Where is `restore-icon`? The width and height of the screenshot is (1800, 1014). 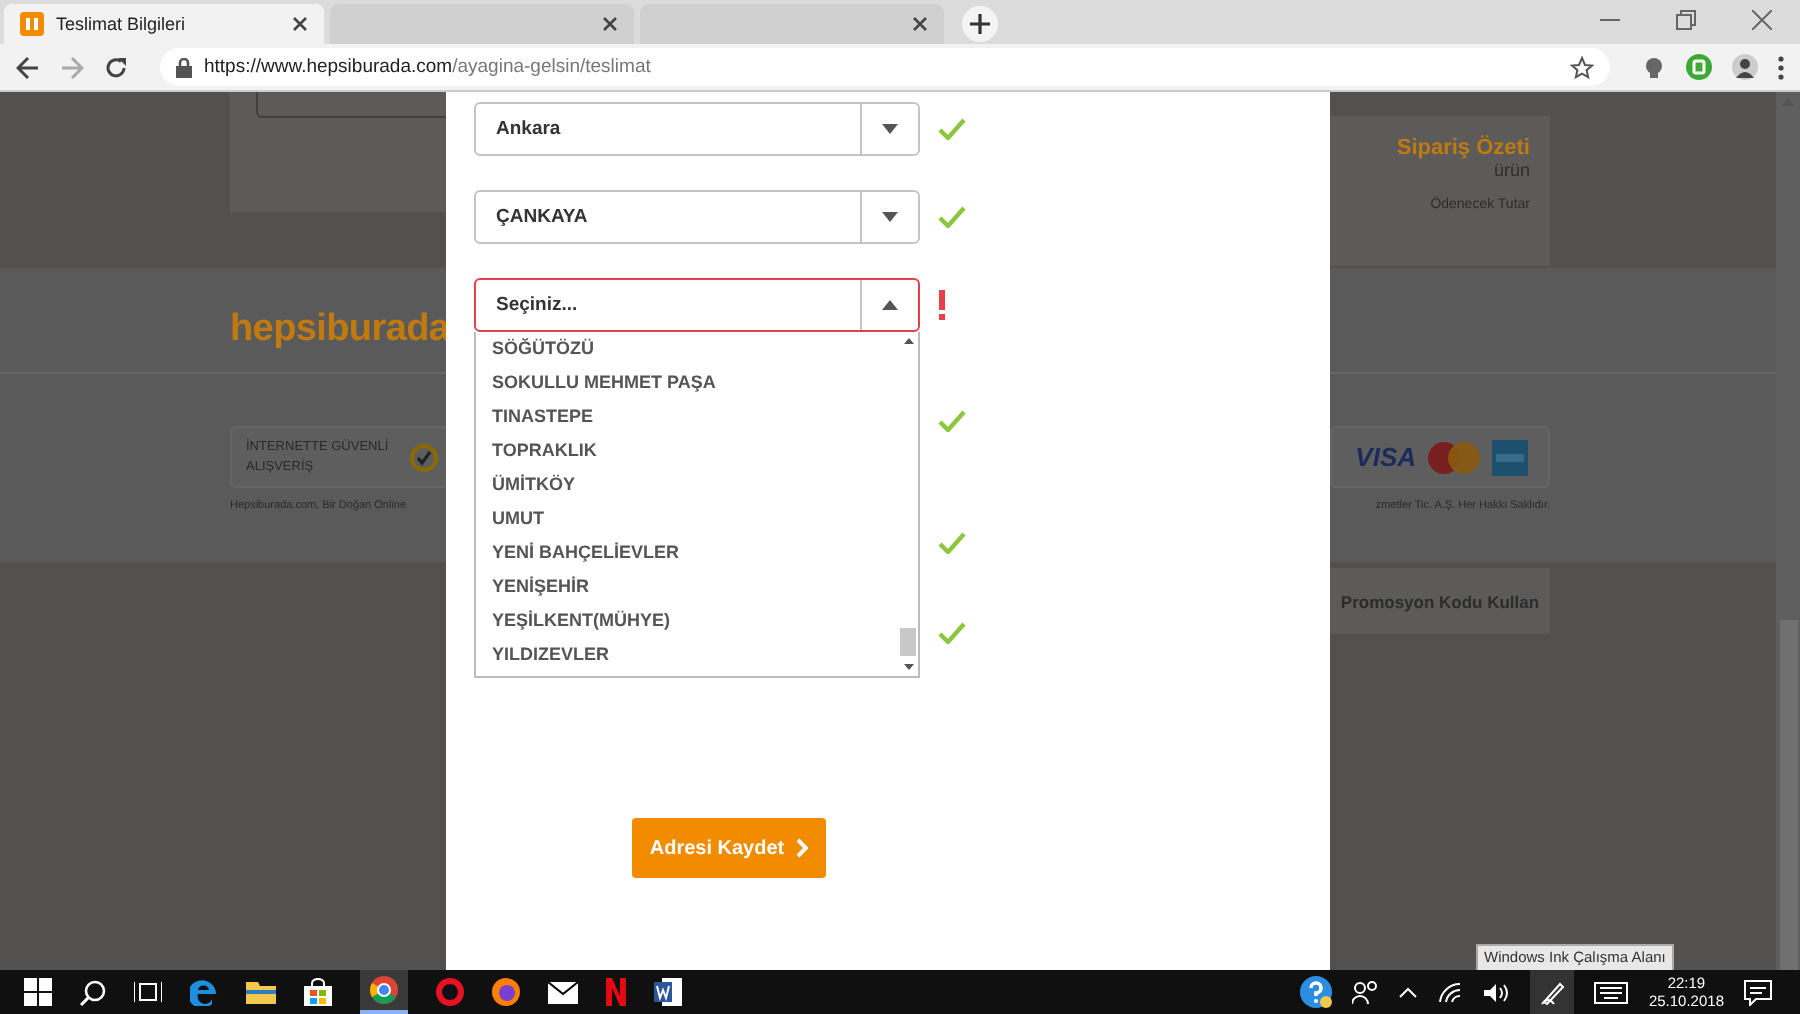
restore-icon is located at coordinates (1686, 20).